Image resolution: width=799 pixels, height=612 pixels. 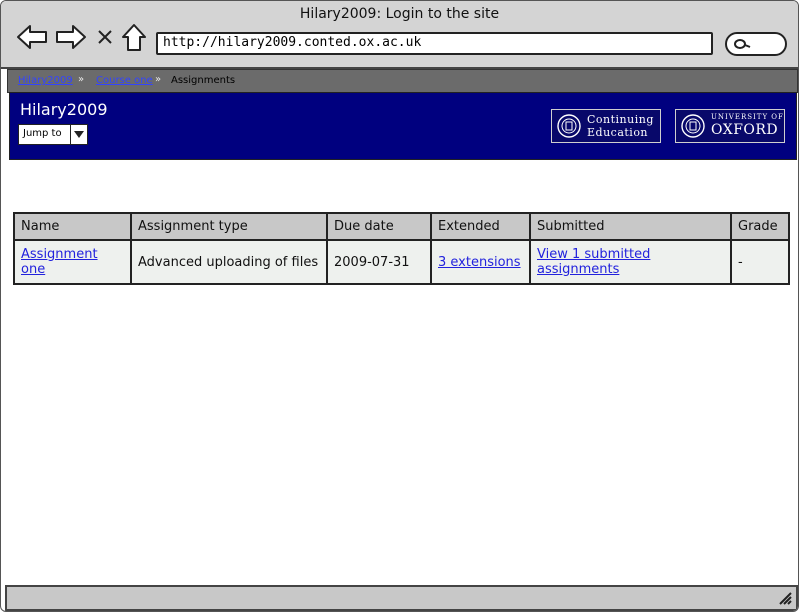 I want to click on column-header-grade: Grade, so click(x=760, y=226).